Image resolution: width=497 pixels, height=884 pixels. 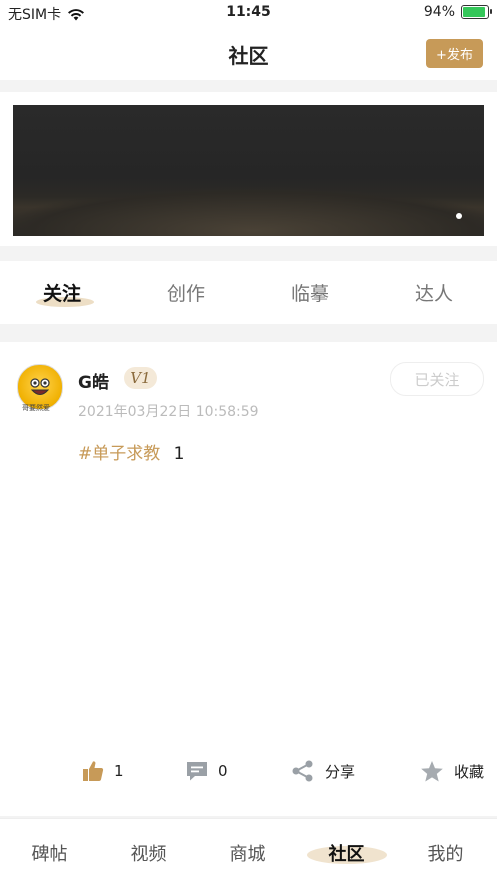 I want to click on vip-badge: V1, so click(x=140, y=378).